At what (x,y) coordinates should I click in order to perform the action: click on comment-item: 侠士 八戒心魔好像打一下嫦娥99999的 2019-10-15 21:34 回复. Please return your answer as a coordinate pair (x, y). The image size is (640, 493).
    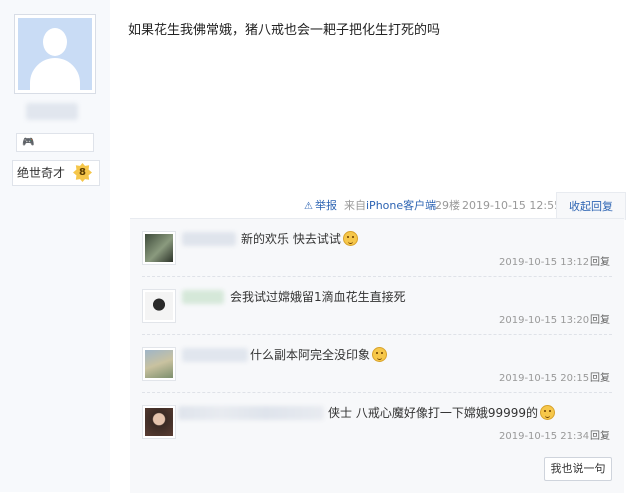
    Looking at the image, I should click on (377, 421).